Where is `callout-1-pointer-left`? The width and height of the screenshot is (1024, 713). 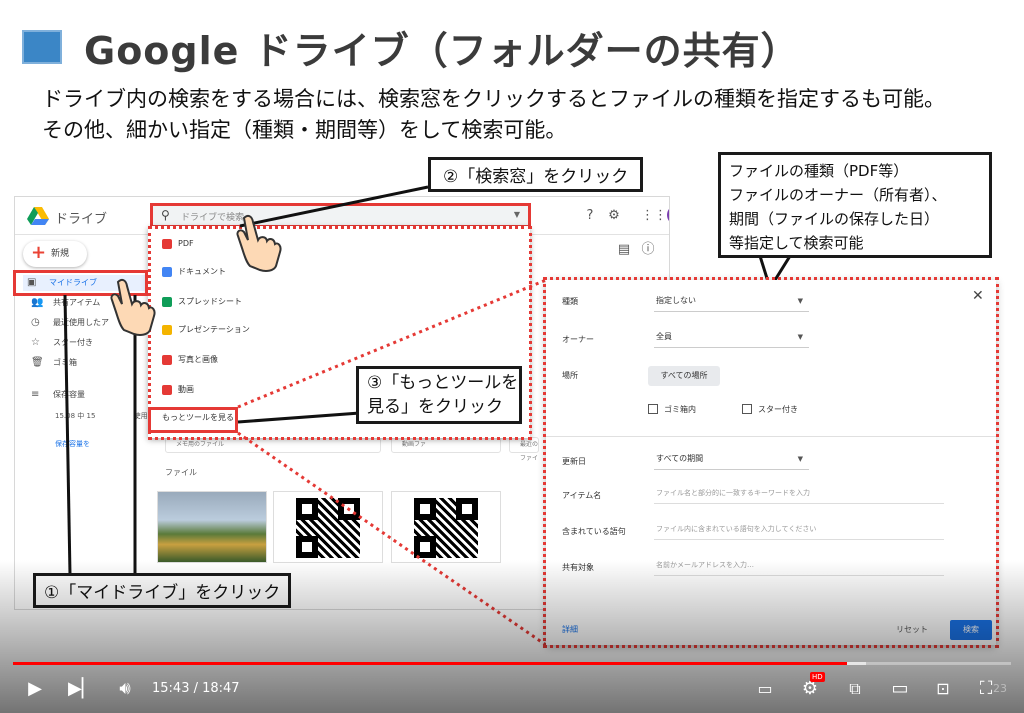
callout-1-pointer-left is located at coordinates (67, 435).